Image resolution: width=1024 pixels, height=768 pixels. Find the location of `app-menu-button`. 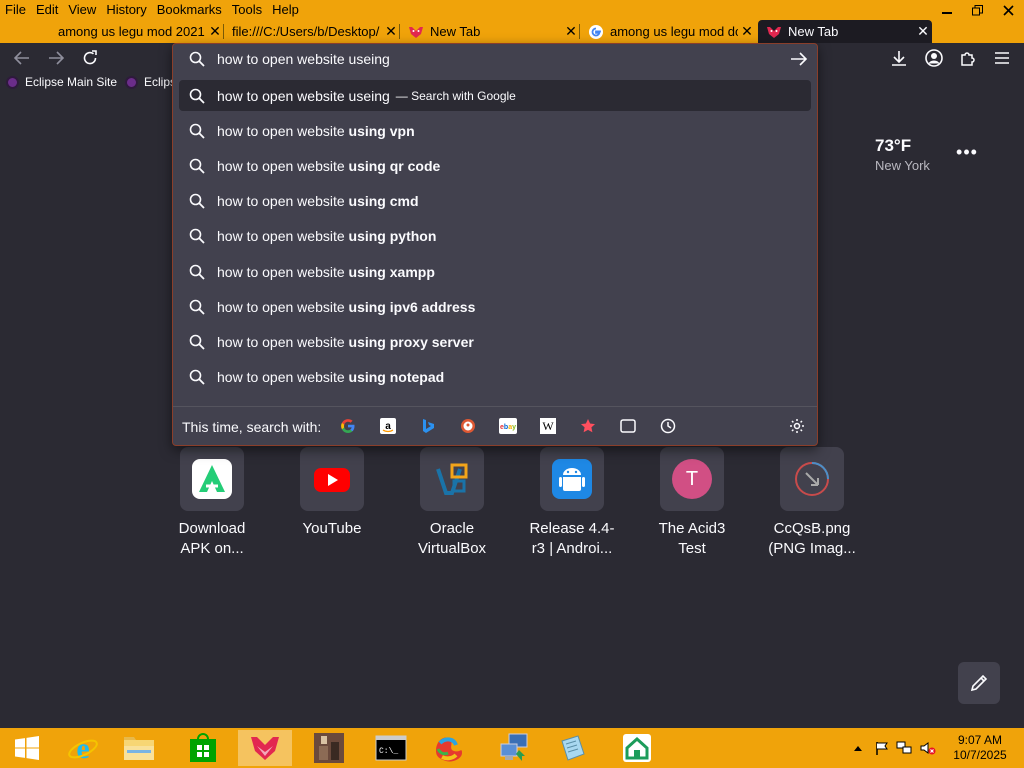

app-menu-button is located at coordinates (1002, 58).